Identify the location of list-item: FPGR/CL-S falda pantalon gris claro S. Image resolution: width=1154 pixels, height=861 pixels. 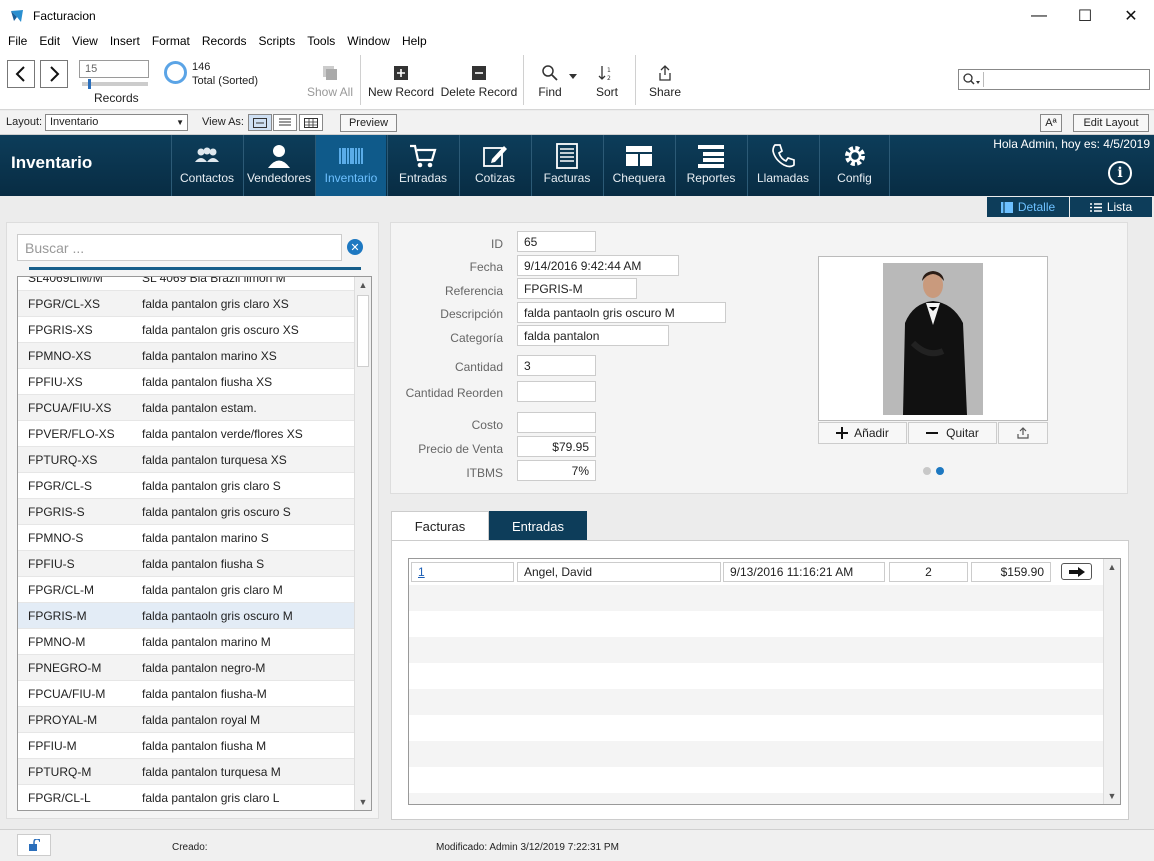
(186, 486).